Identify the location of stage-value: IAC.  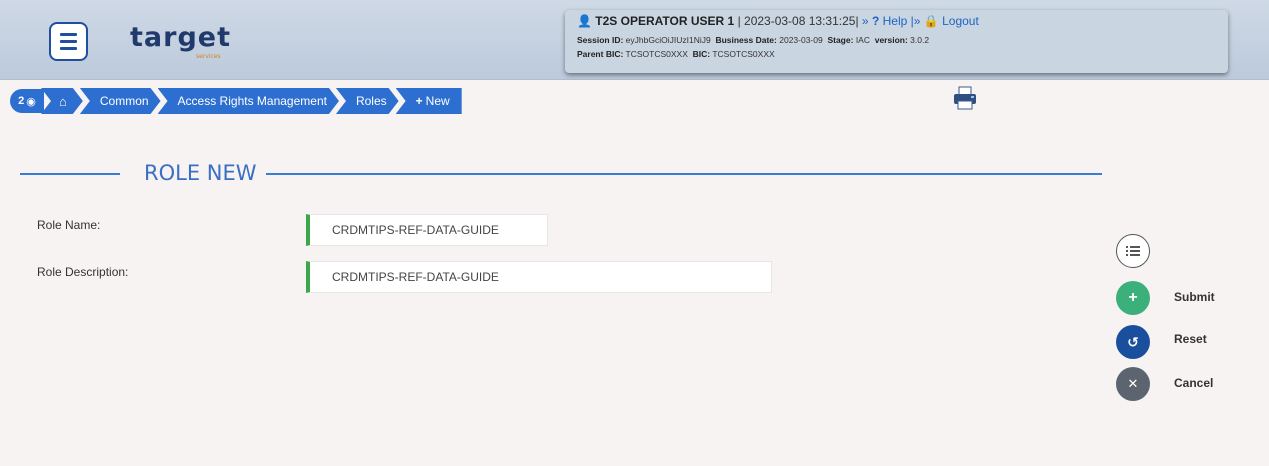
(862, 40).